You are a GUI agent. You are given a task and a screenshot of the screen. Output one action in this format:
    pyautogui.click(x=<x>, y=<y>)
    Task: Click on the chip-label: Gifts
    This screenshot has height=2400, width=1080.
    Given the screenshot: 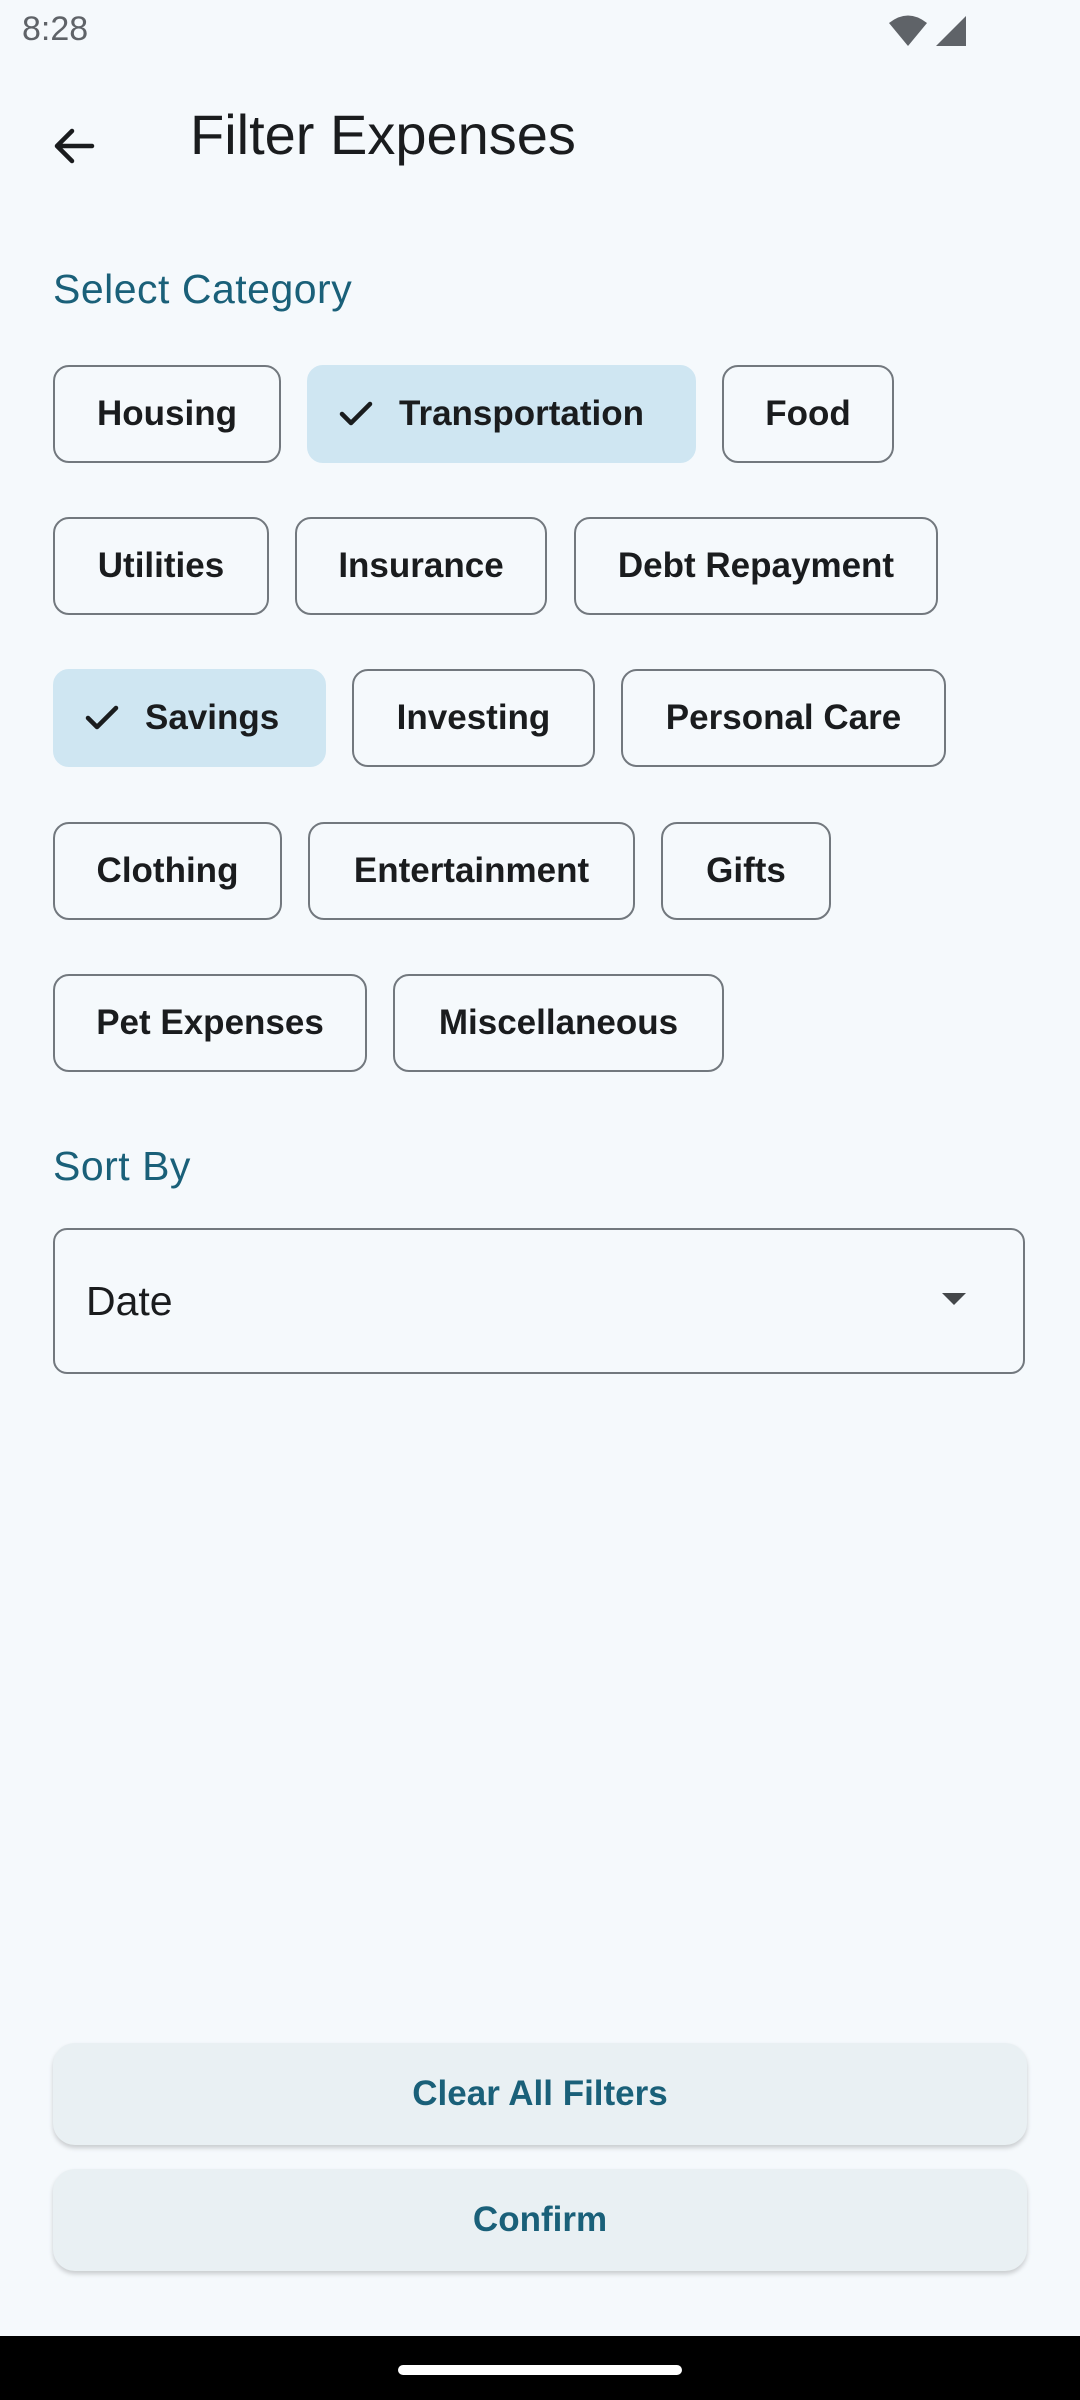 What is the action you would take?
    pyautogui.click(x=746, y=870)
    